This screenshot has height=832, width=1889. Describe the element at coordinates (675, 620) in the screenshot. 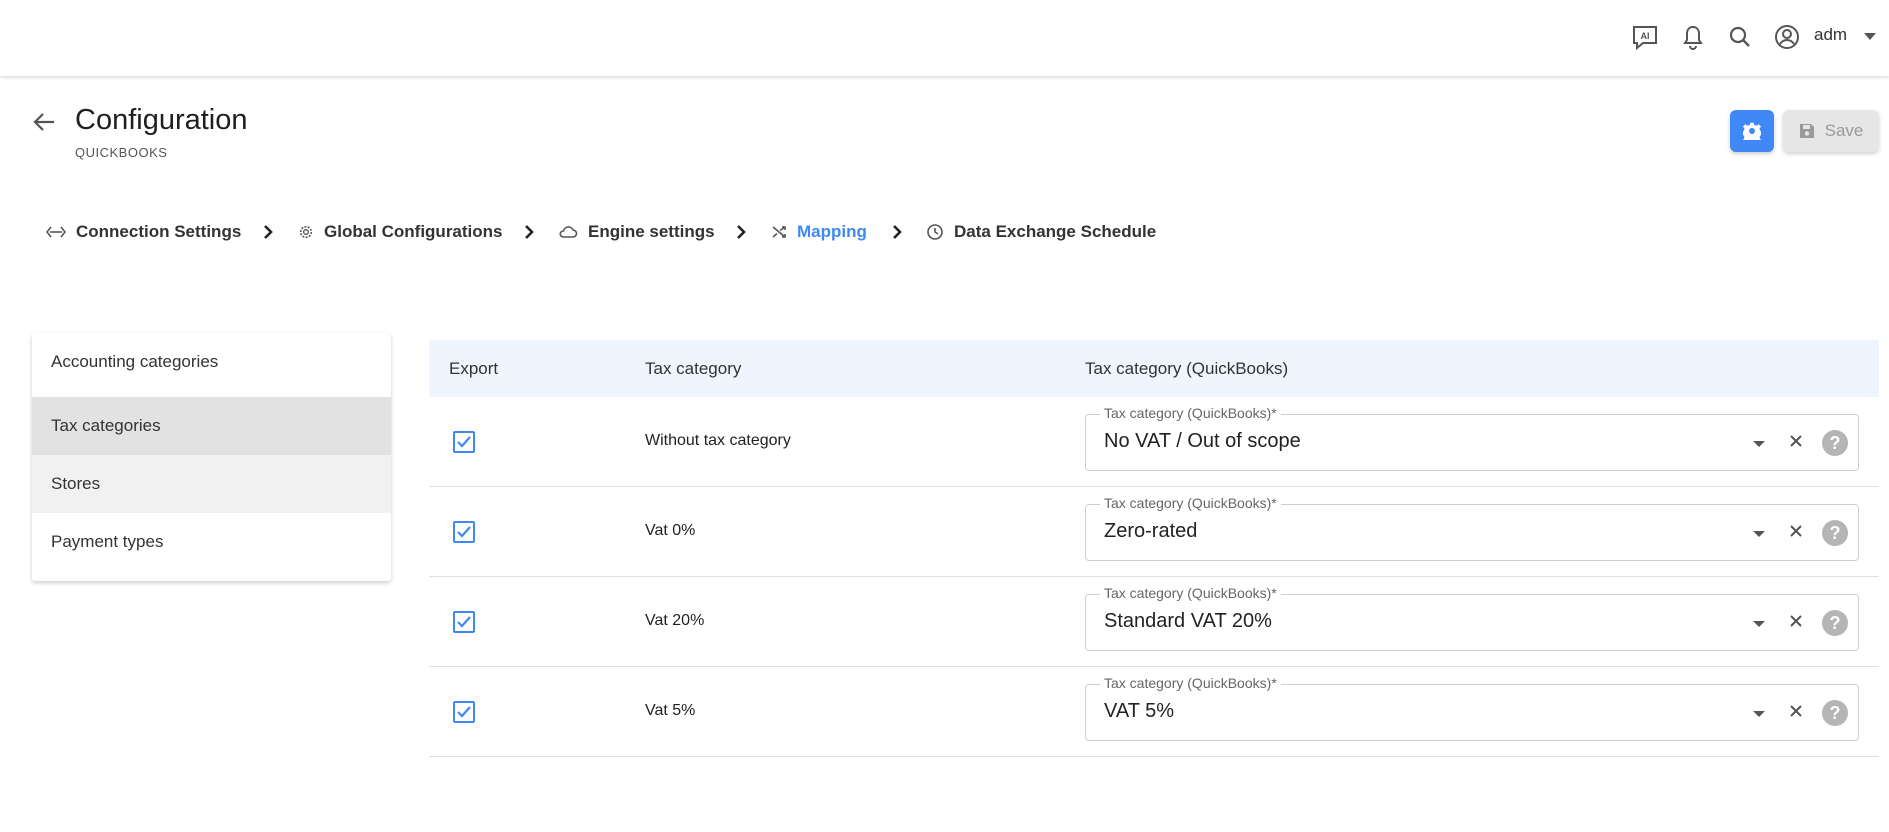

I see `tax-category-cell: Vat 20%` at that location.